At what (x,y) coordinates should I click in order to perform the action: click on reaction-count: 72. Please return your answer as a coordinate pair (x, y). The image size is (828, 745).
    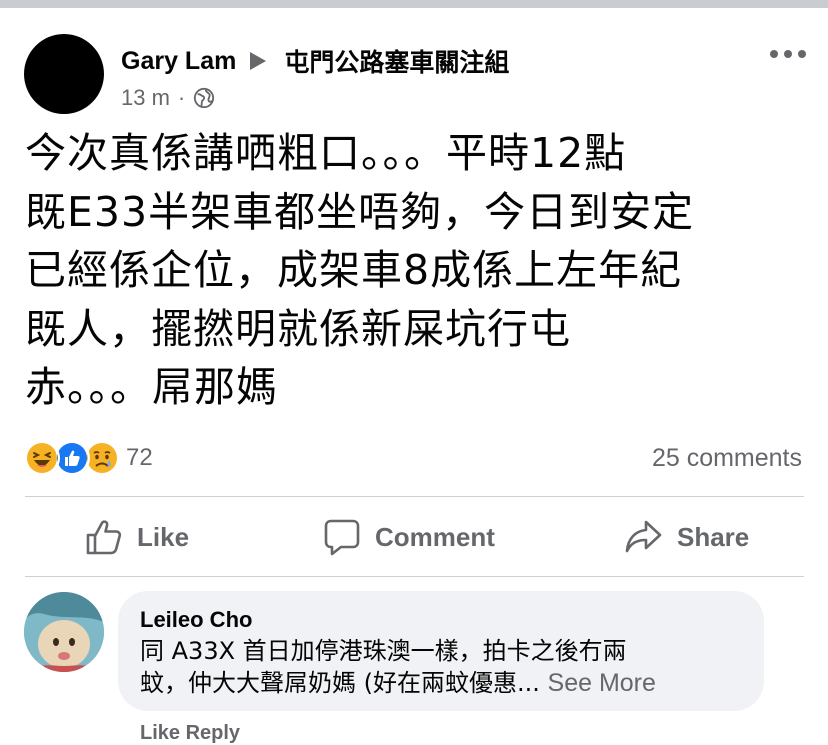
    Looking at the image, I should click on (139, 457).